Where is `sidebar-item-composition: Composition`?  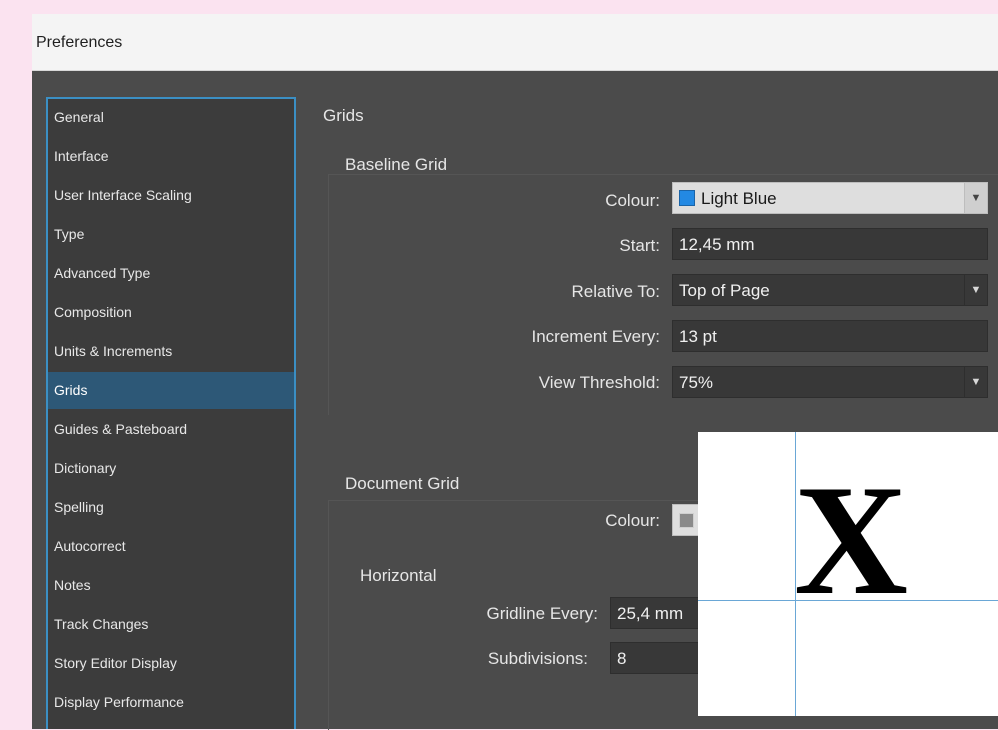 sidebar-item-composition: Composition is located at coordinates (171, 312).